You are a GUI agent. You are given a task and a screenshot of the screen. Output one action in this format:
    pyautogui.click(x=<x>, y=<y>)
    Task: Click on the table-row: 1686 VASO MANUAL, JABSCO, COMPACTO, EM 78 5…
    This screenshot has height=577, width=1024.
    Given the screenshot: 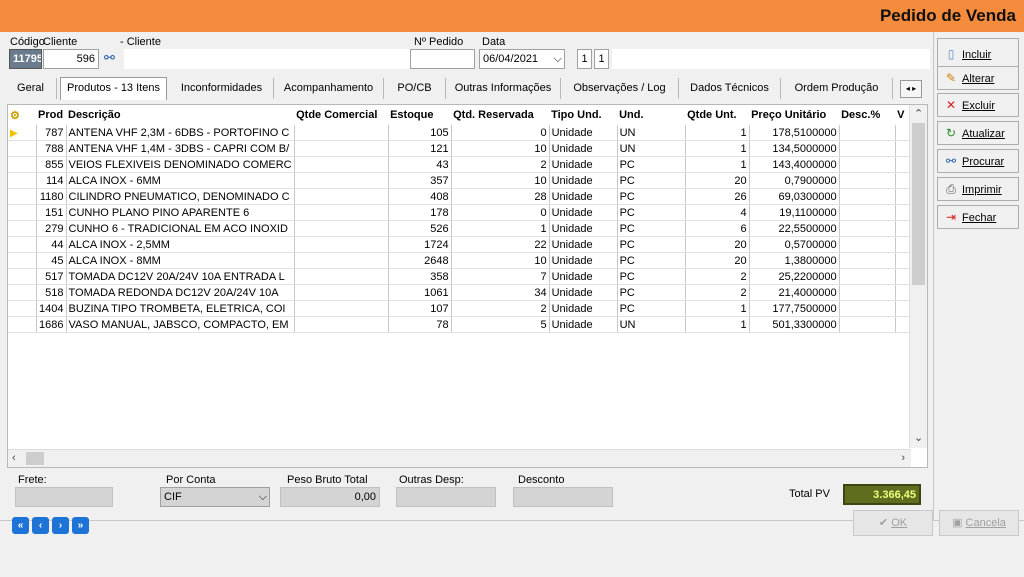 What is the action you would take?
    pyautogui.click(x=460, y=324)
    